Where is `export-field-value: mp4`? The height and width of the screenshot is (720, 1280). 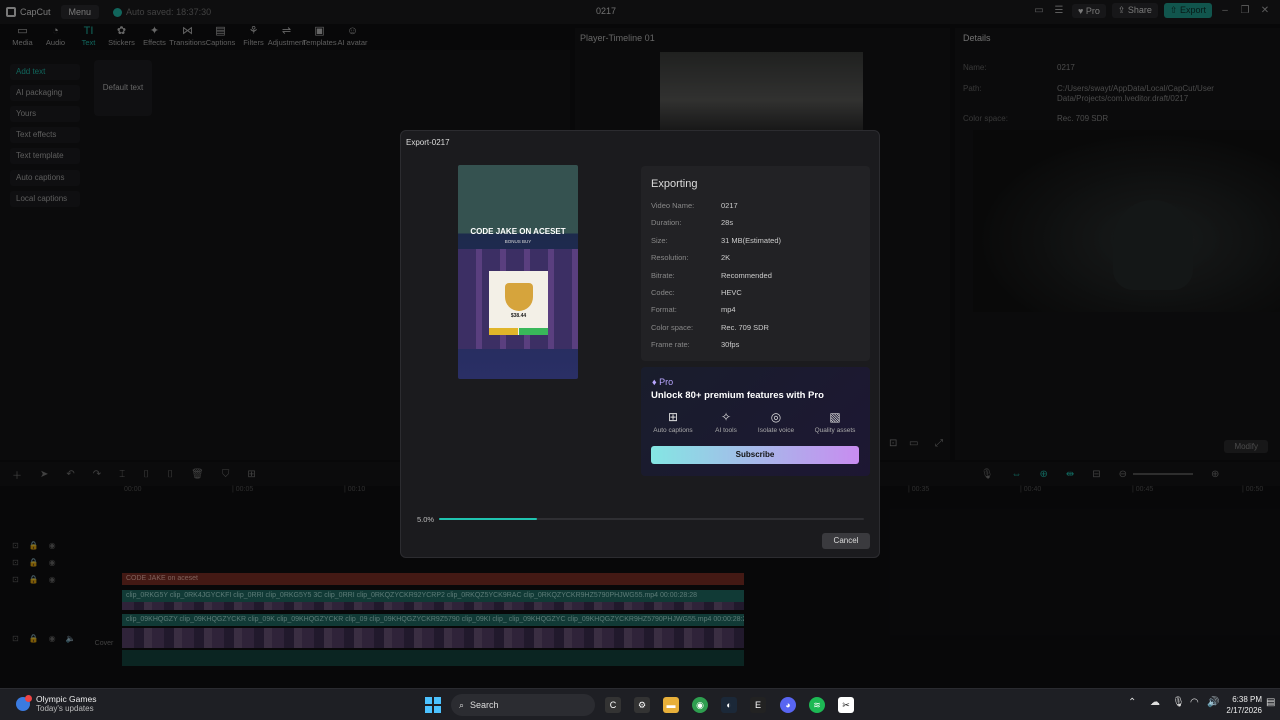
export-field-value: mp4 is located at coordinates (728, 310).